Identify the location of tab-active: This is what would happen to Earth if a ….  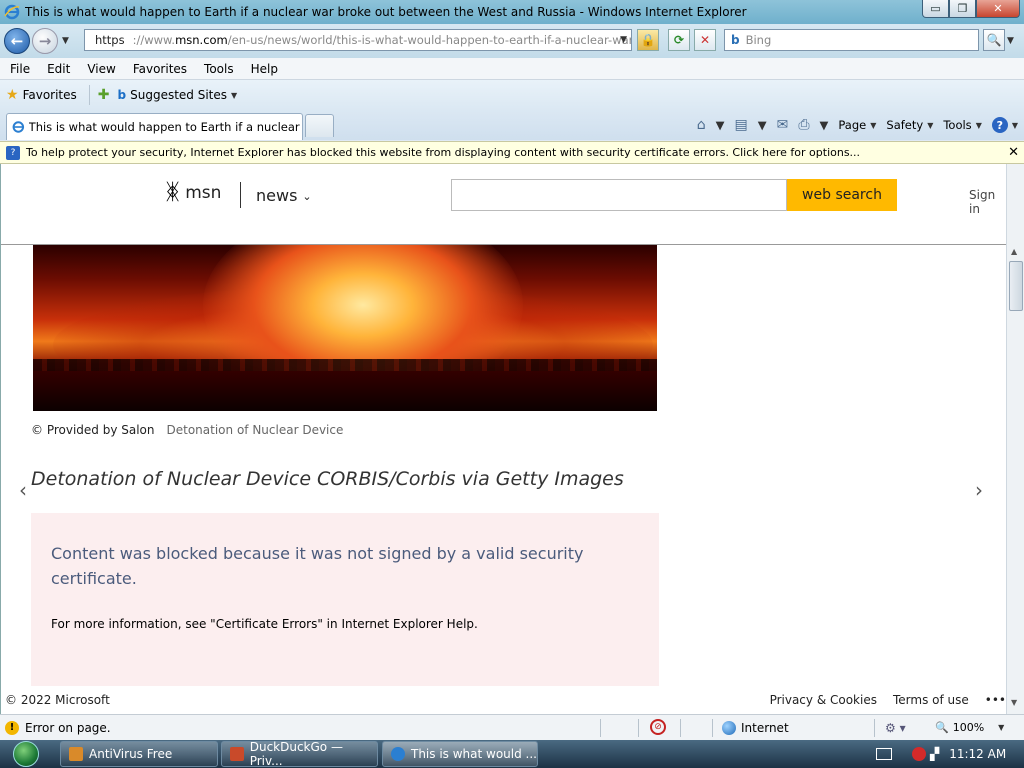
(154, 126).